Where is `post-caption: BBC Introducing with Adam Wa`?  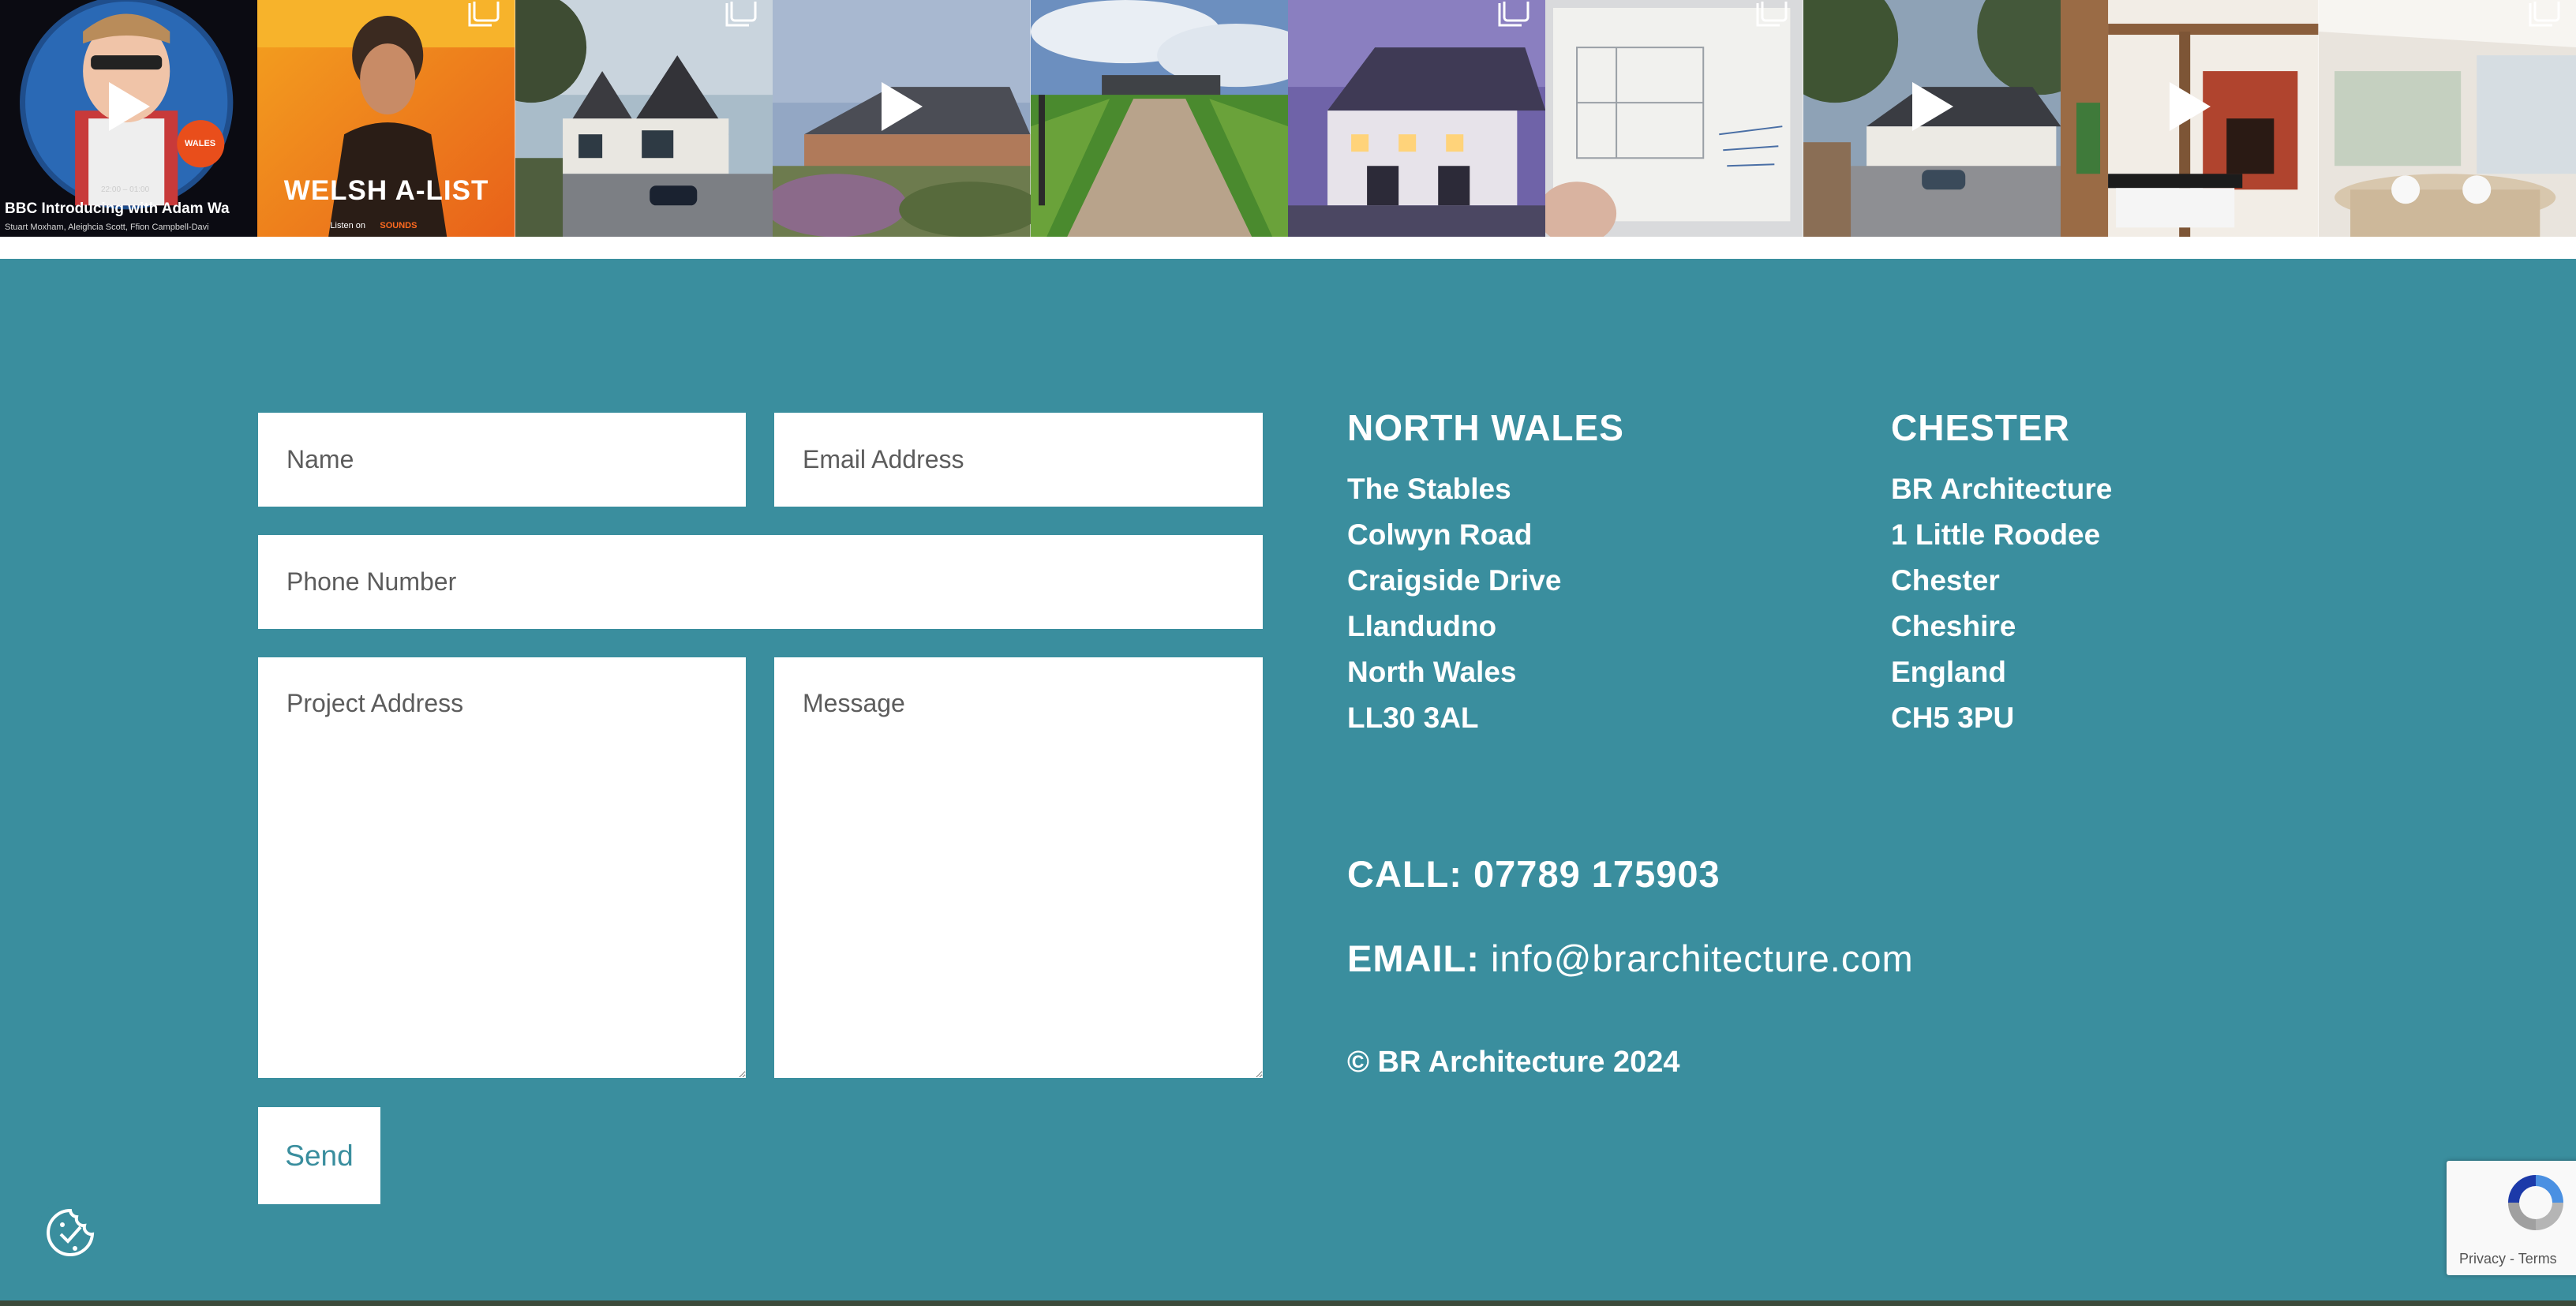 post-caption: BBC Introducing with Adam Wa is located at coordinates (117, 208).